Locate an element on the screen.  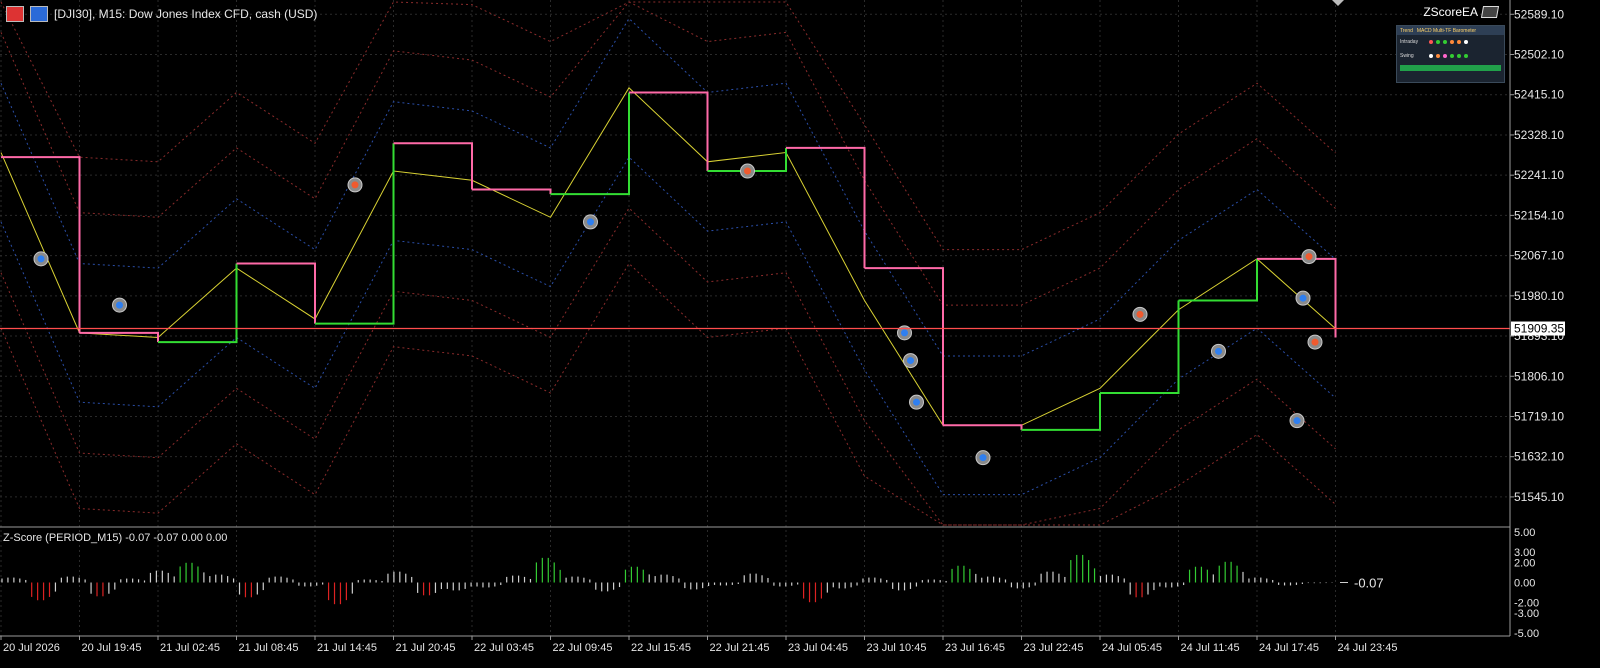
zscore-tick-label: 2.00 is located at coordinates (1524, 563).